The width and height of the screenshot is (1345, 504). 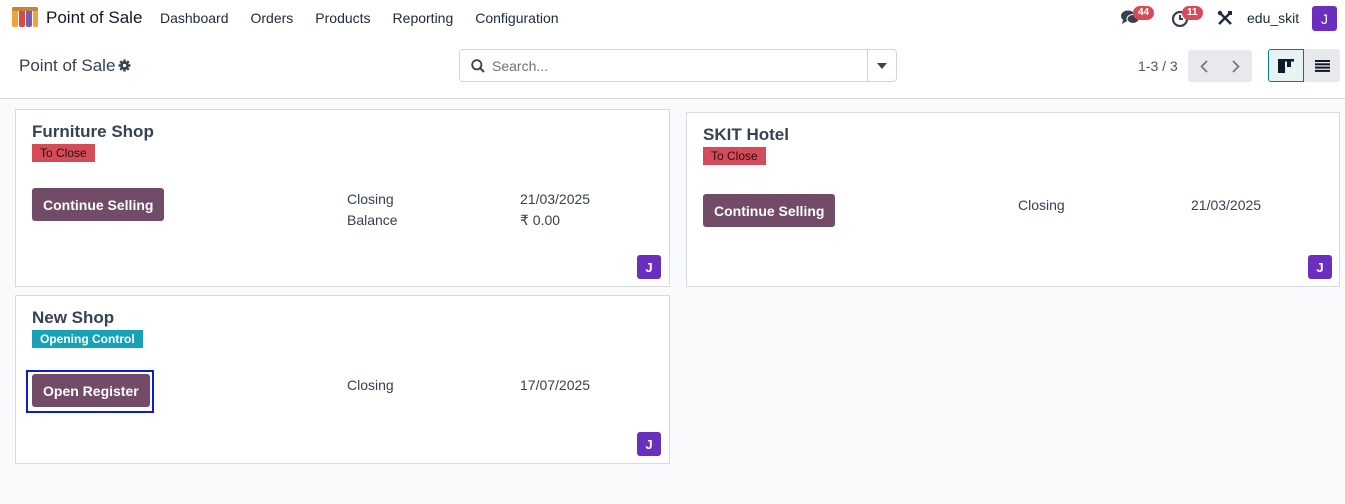 What do you see at coordinates (342, 18) in the screenshot?
I see `menu-products: Products` at bounding box center [342, 18].